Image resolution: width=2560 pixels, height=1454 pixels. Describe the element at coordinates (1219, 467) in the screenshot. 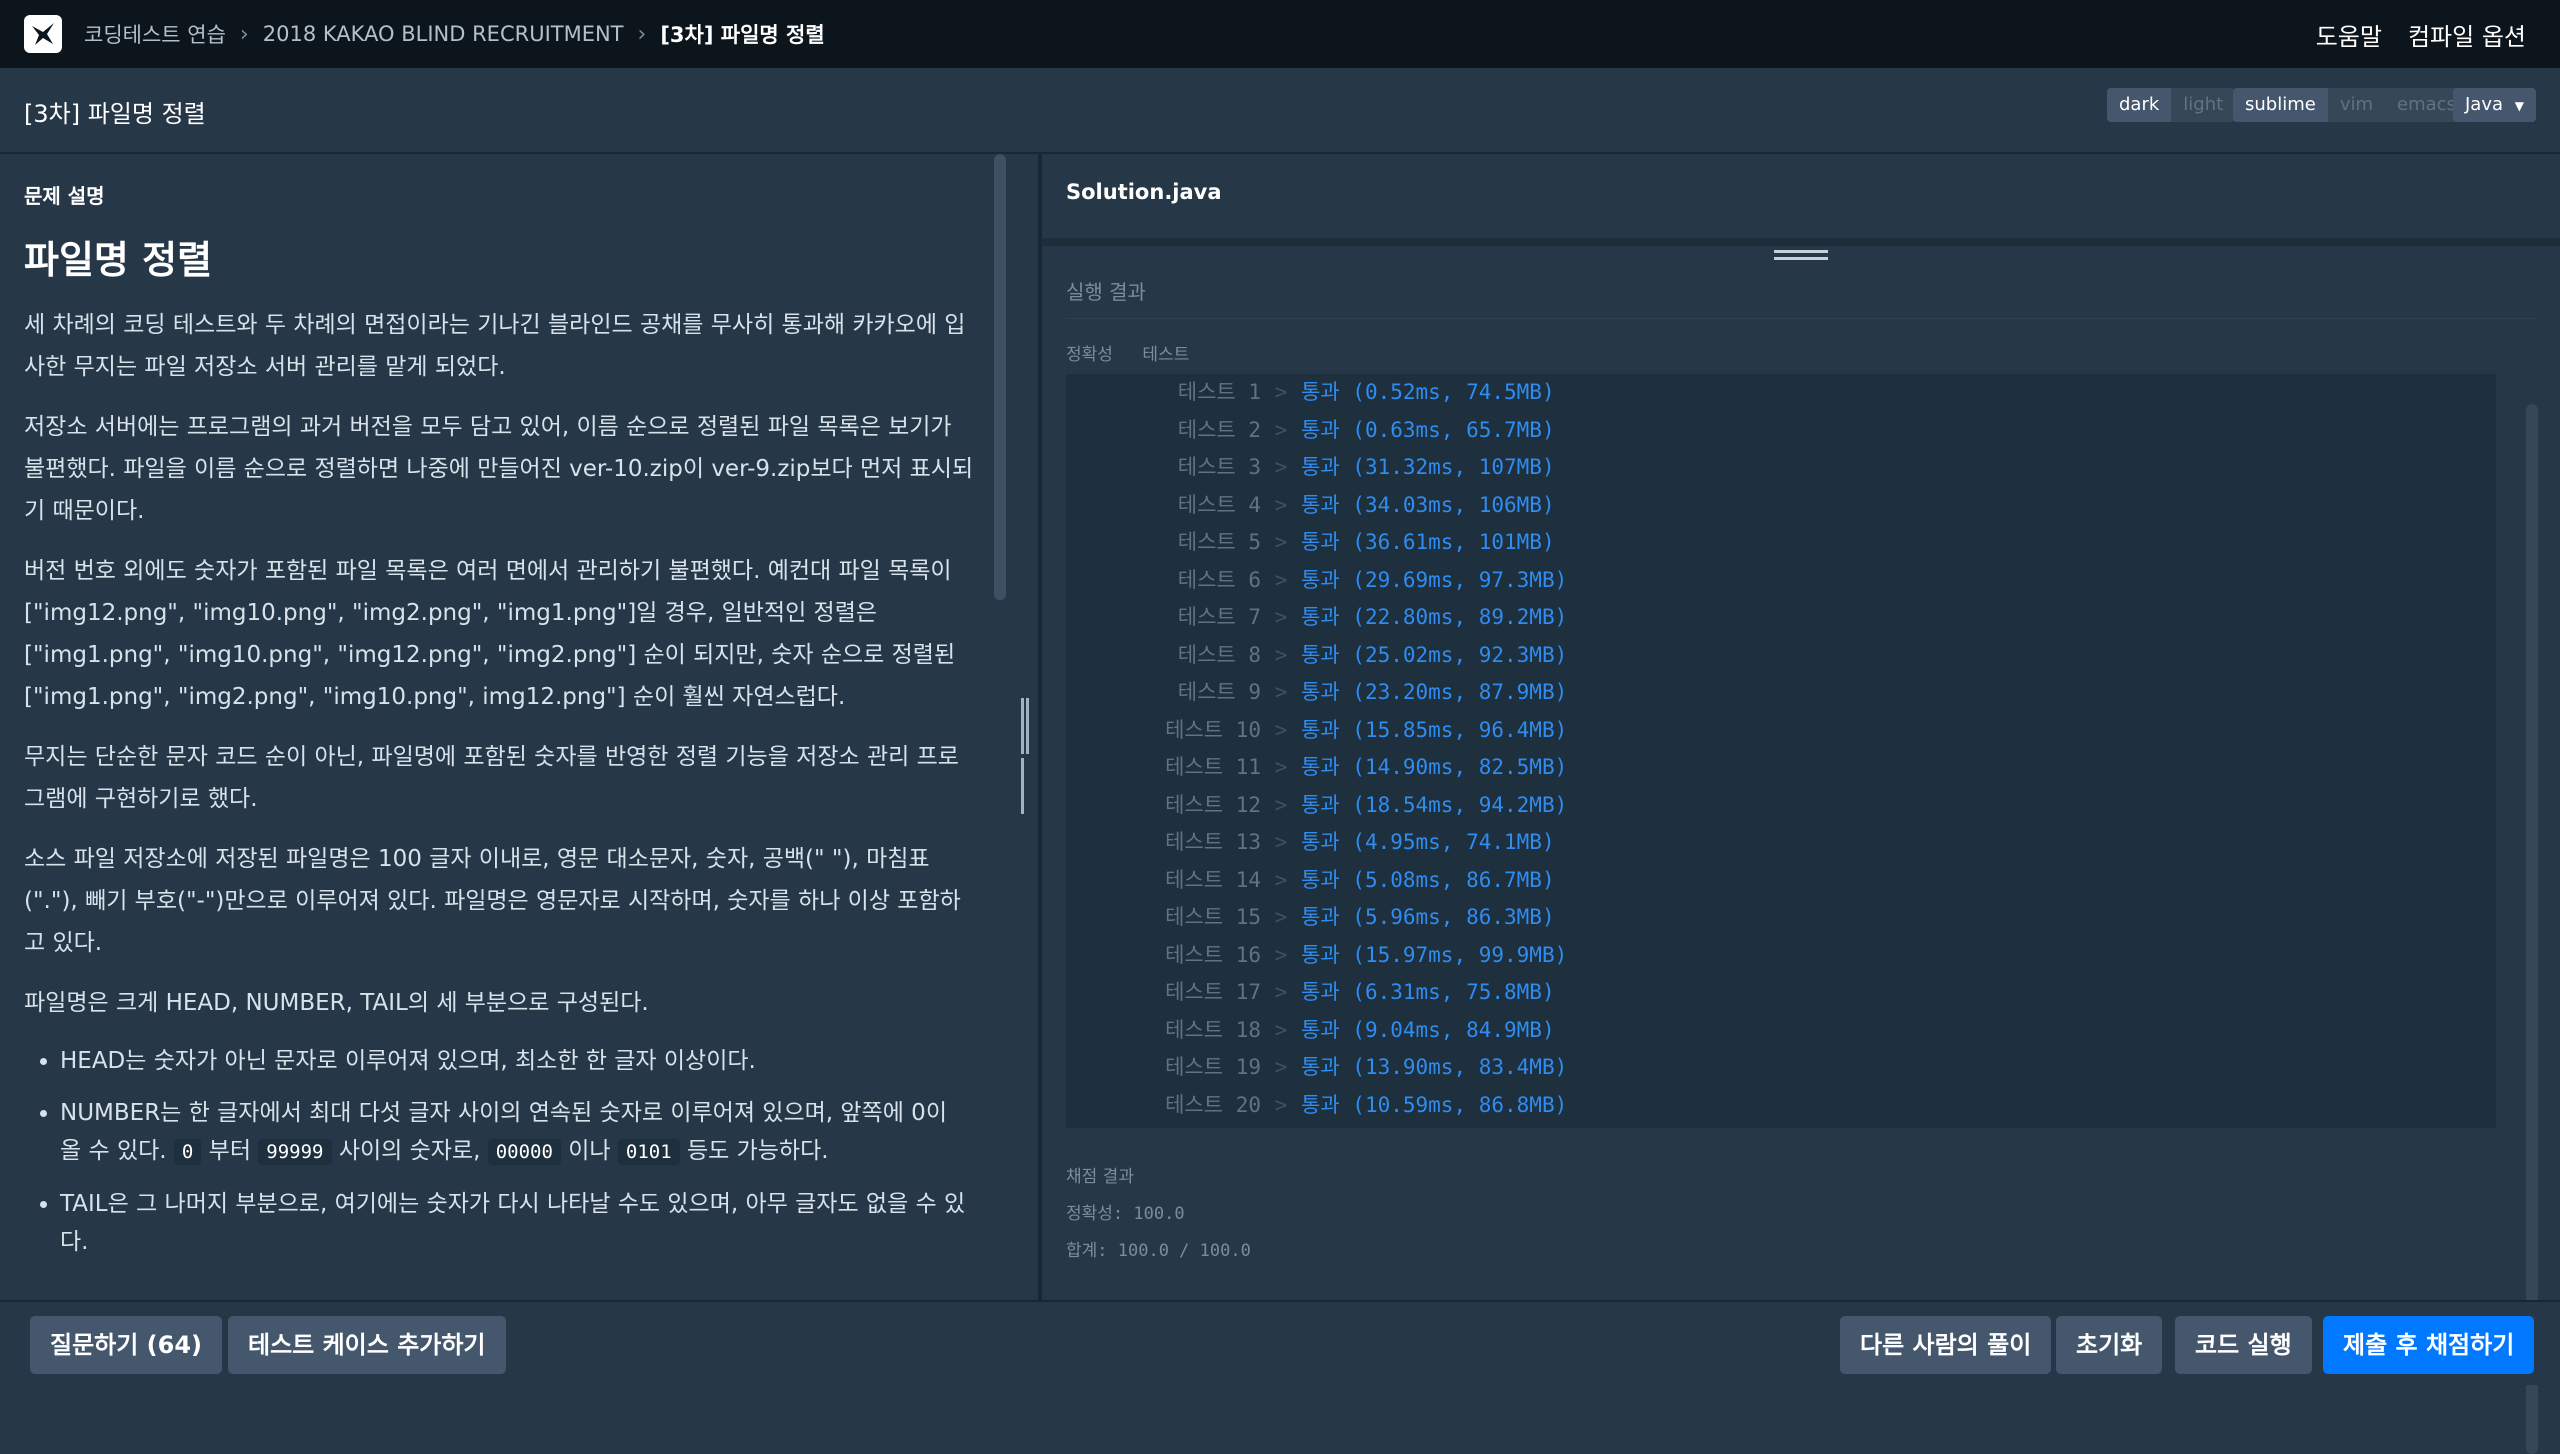

I see `test-name: 테스트 3` at that location.